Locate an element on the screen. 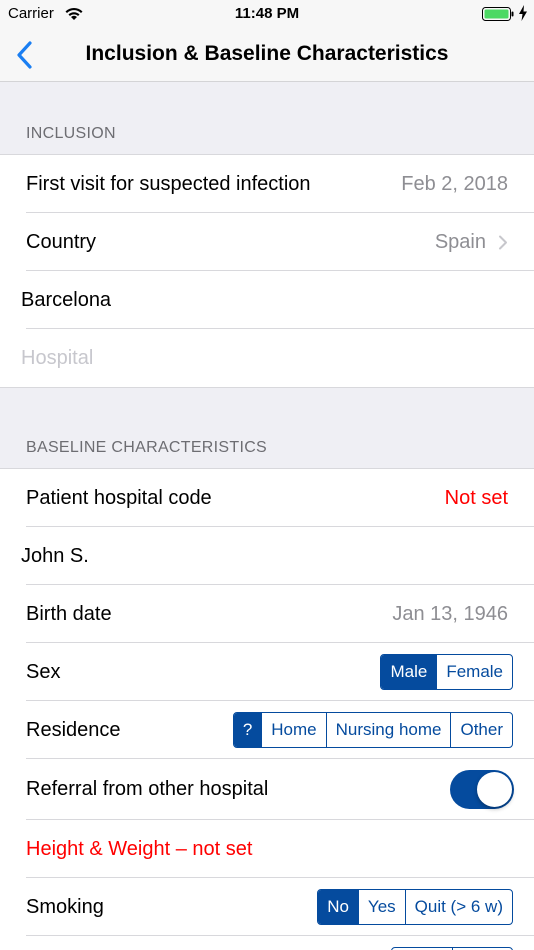  country-label: Country is located at coordinates (61, 242).